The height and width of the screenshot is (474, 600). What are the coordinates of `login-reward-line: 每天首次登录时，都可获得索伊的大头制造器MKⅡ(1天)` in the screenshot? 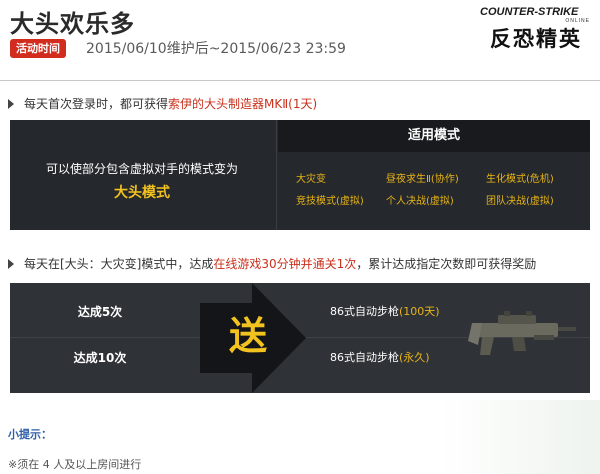 It's located at (162, 103).